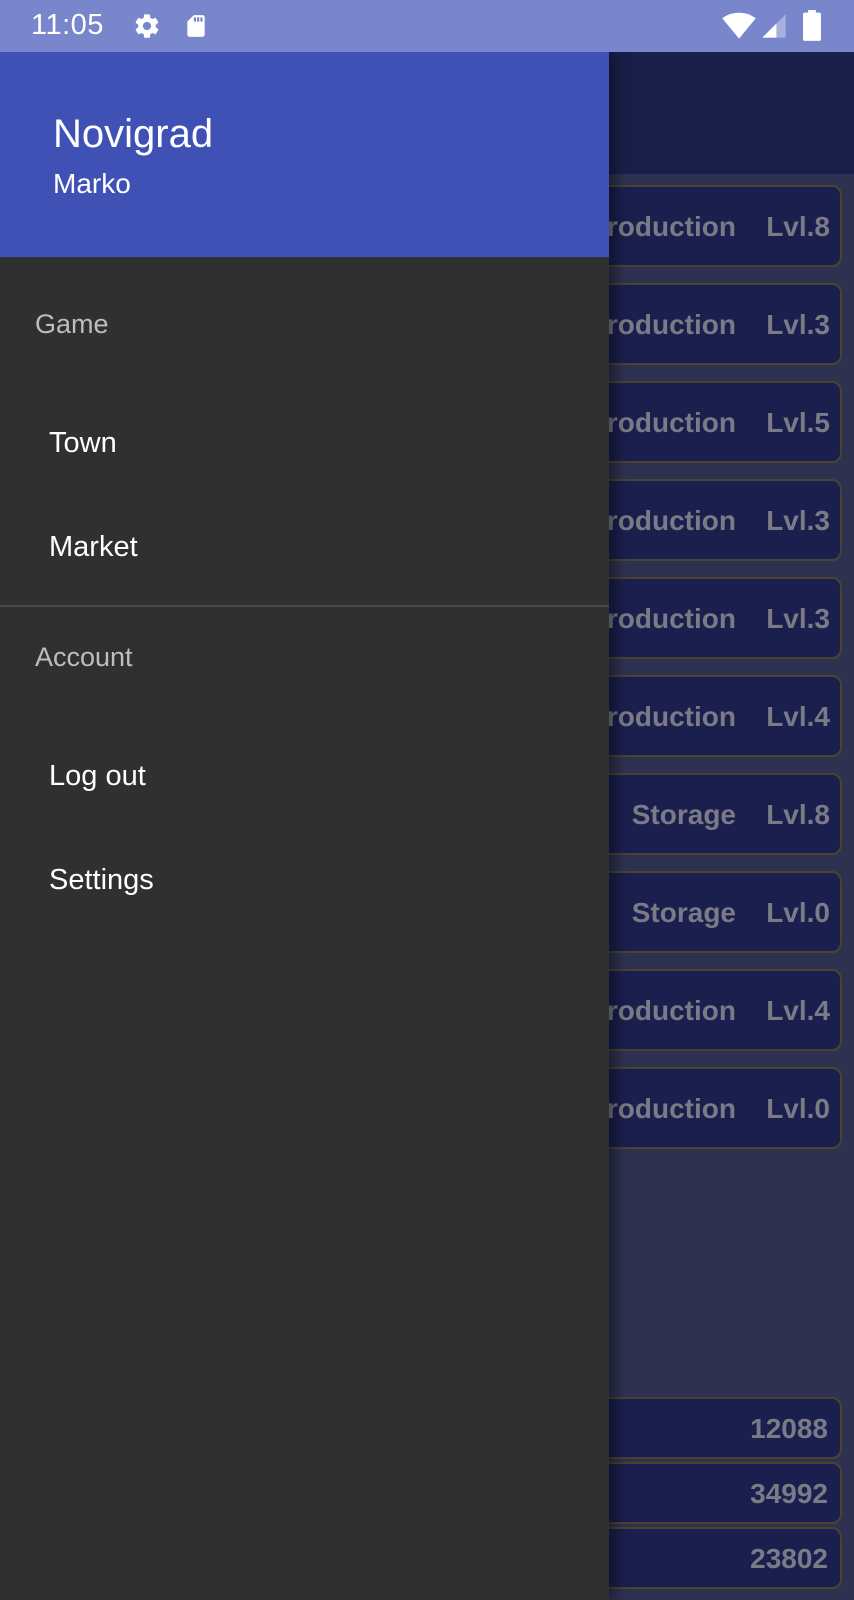 The width and height of the screenshot is (854, 1600). I want to click on menu-item-label: Log out, so click(97, 776).